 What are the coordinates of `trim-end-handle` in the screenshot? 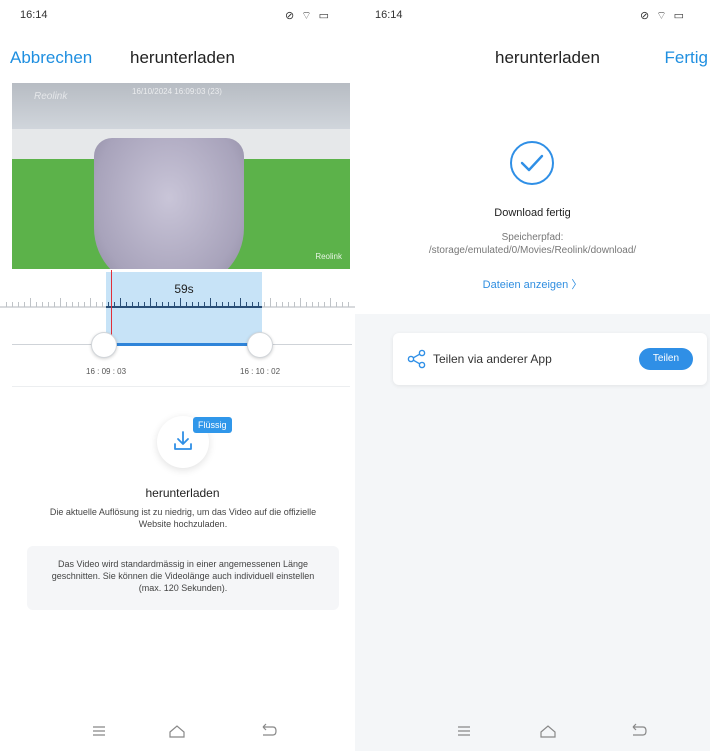 It's located at (260, 345).